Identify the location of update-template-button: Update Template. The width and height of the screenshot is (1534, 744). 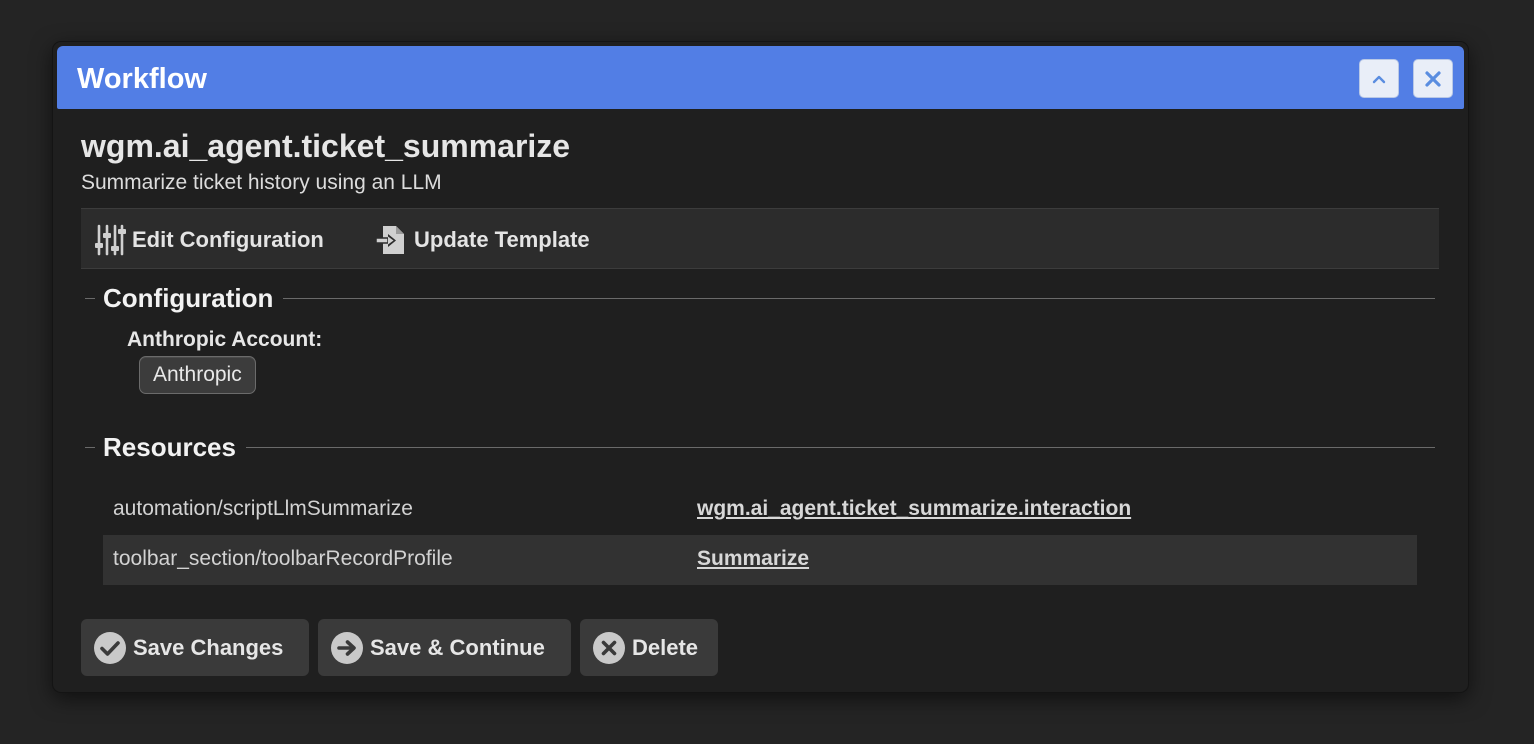
(482, 240).